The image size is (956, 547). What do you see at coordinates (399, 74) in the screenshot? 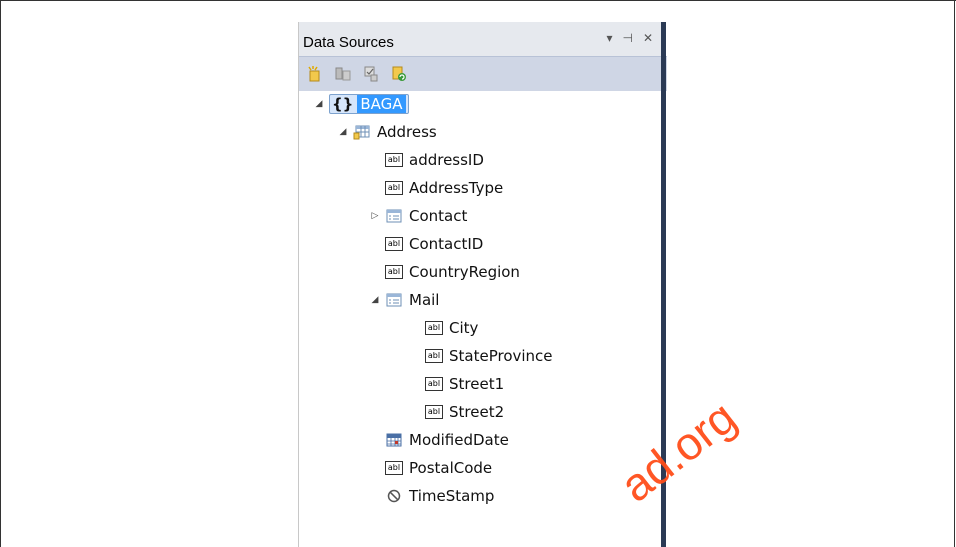
I see `refresh-icon` at bounding box center [399, 74].